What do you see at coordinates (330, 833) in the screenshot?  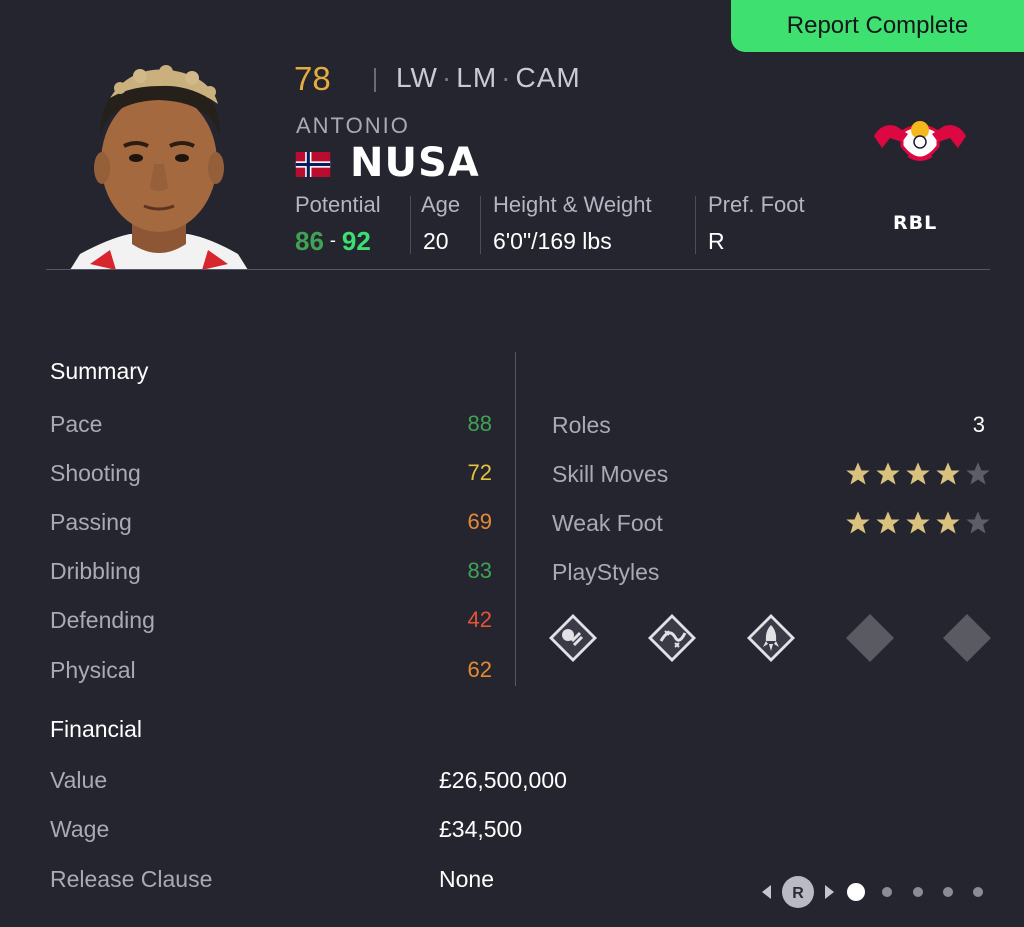 I see `financial-row-wage: Wage £34,500` at bounding box center [330, 833].